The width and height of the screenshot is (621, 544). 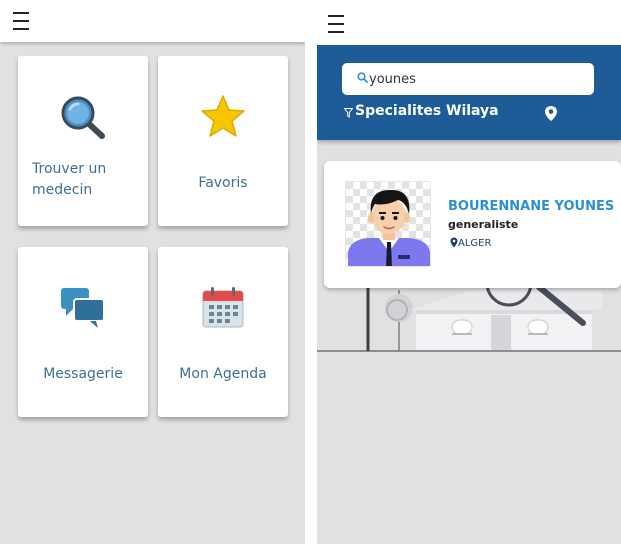 I want to click on search-box, so click(x=468, y=79).